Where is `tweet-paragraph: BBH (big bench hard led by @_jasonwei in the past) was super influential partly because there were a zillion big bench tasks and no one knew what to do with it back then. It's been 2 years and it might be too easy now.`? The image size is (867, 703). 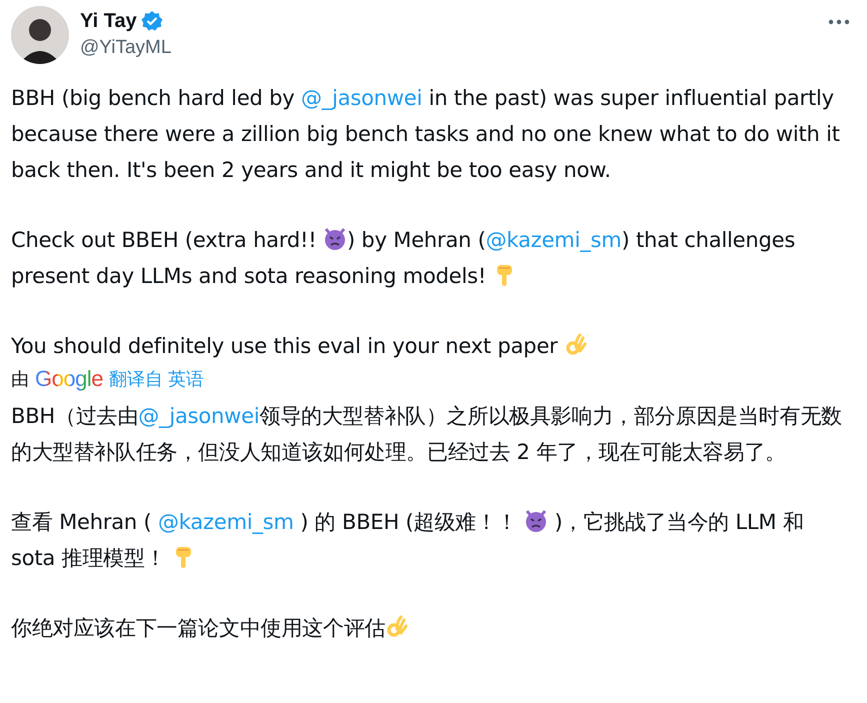 tweet-paragraph: BBH (big bench hard led by @_jasonwei in the past) was super influential partly because there were a zillion big bench tasks and no one knew what to do with it back then. It's been 2 years and it might be too easy now. is located at coordinates (426, 134).